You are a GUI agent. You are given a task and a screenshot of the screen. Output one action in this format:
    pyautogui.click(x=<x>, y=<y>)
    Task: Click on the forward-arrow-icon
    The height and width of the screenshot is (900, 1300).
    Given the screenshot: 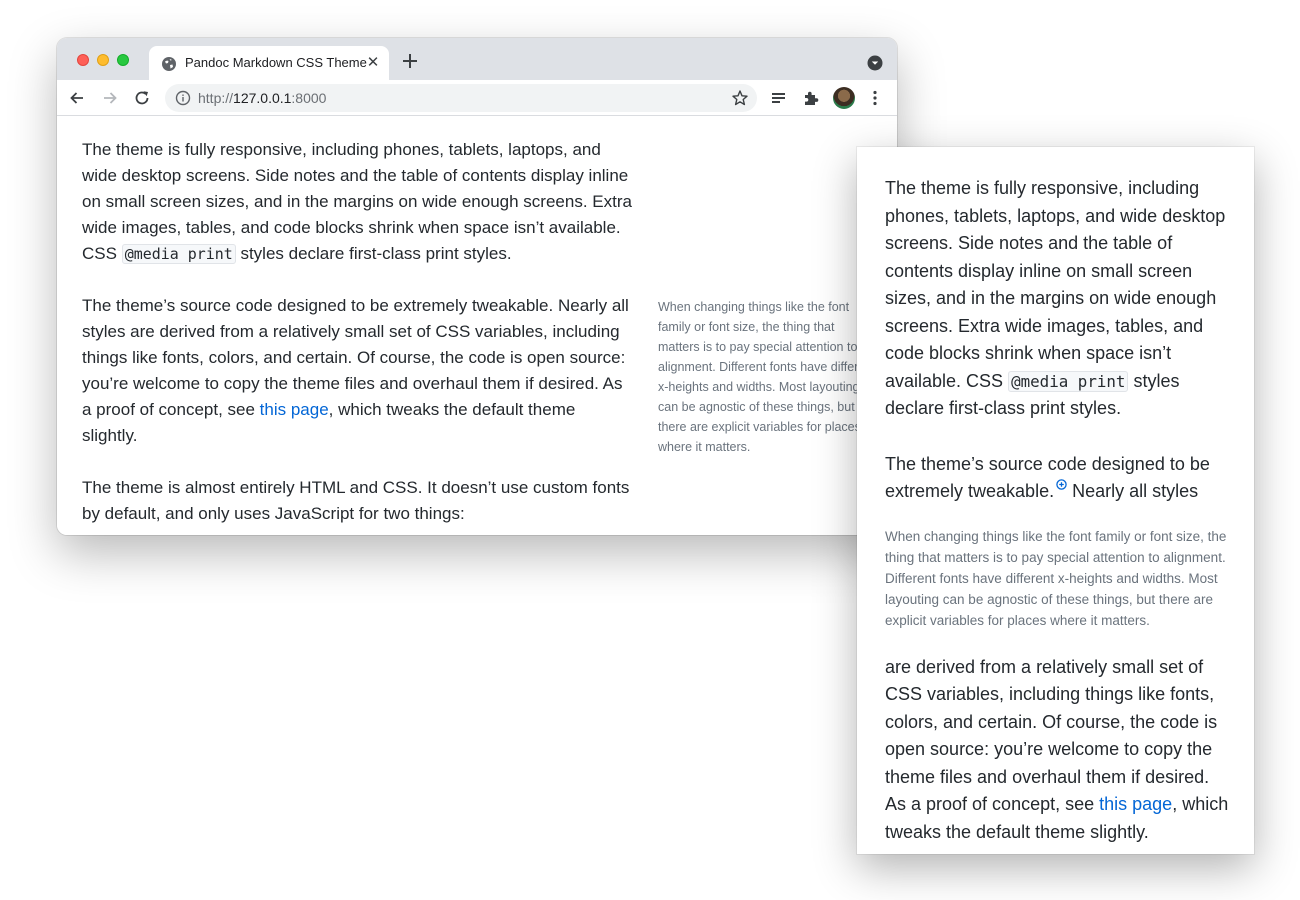 What is the action you would take?
    pyautogui.click(x=110, y=98)
    